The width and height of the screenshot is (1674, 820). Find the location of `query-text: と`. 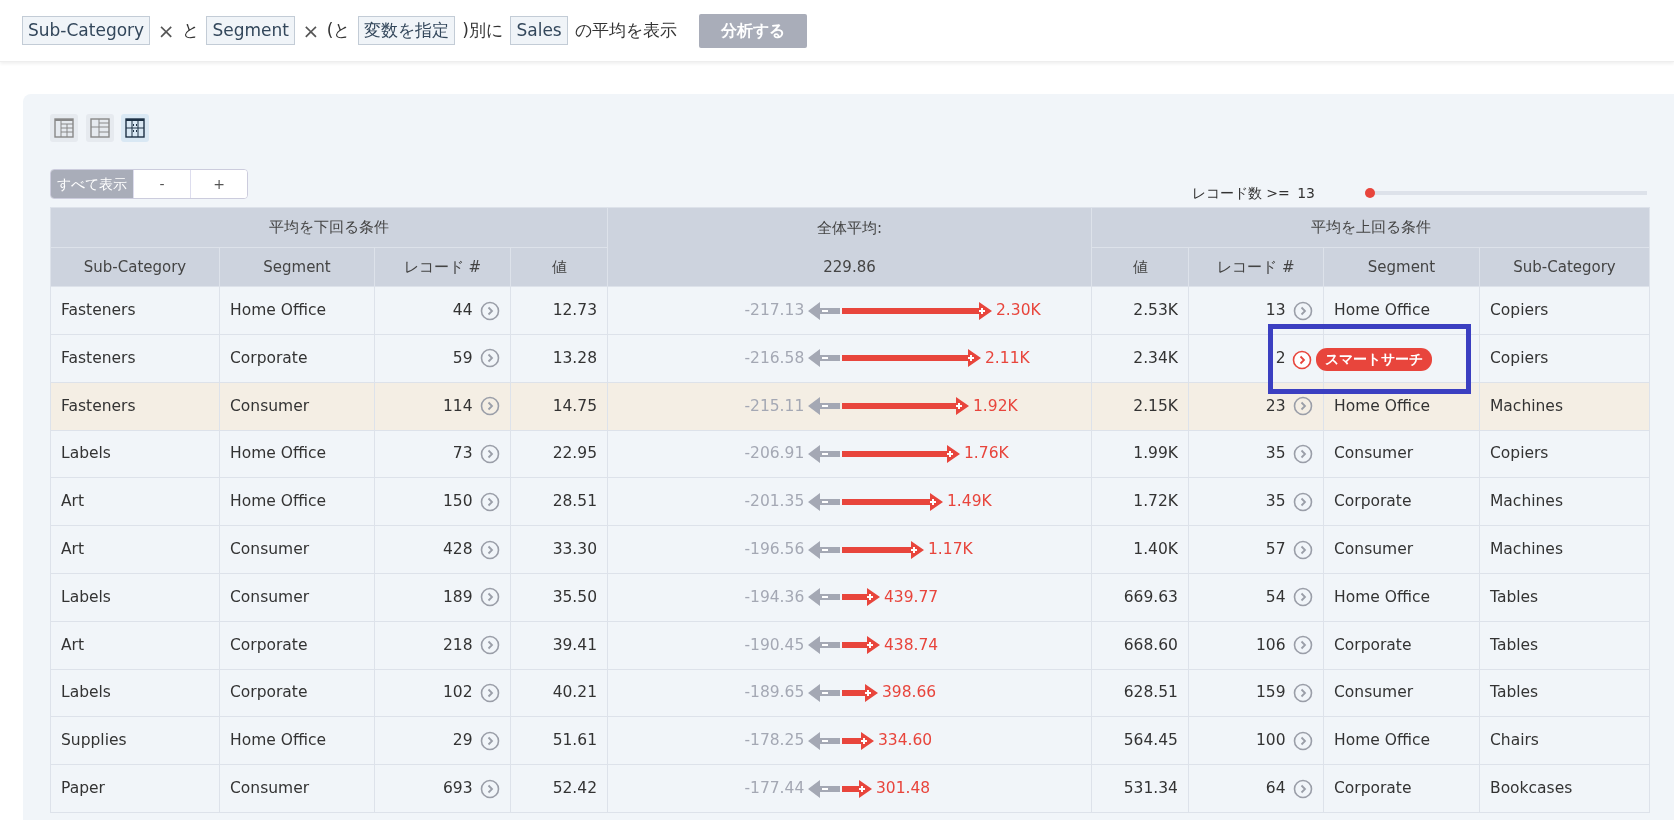

query-text: と is located at coordinates (190, 30).